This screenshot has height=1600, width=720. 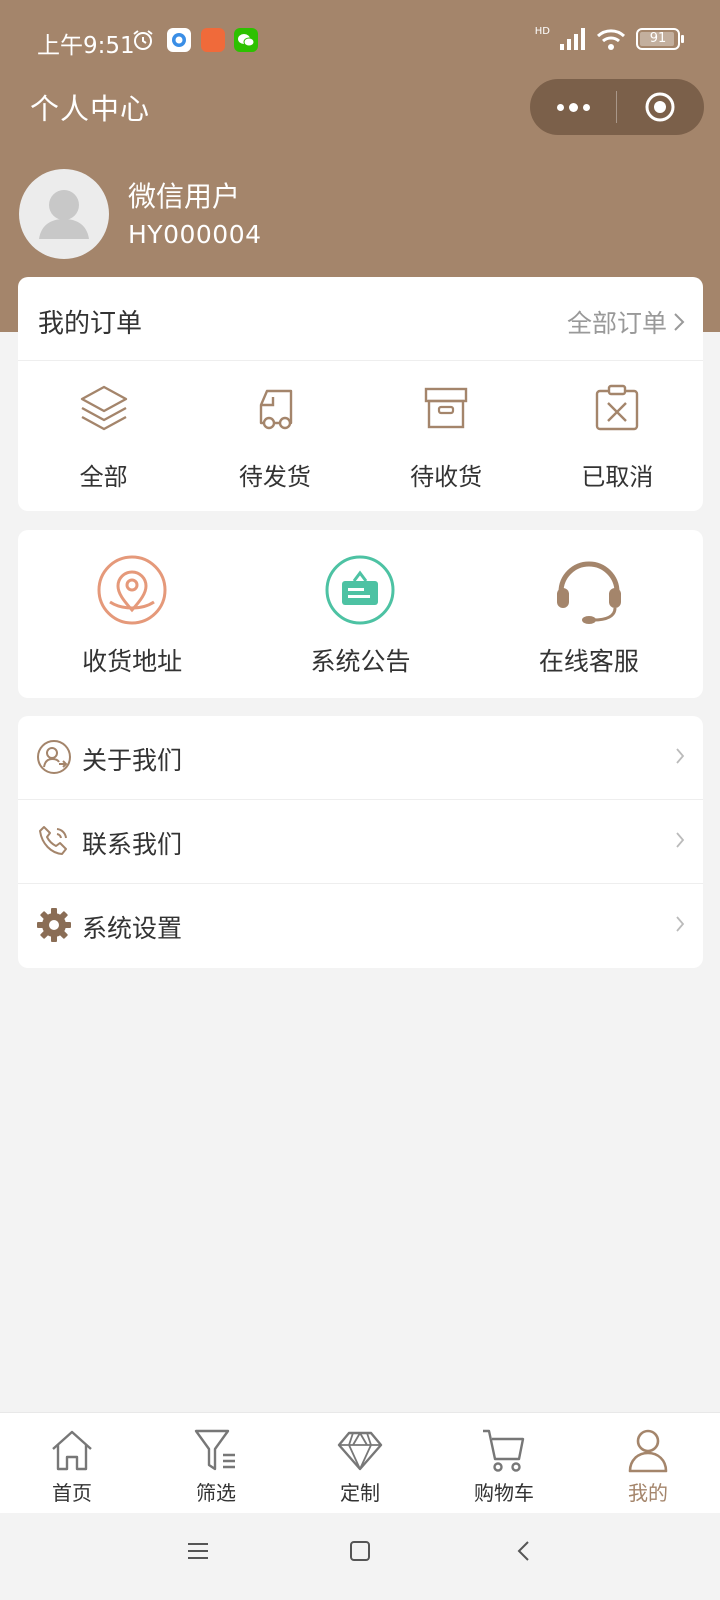 I want to click on tab-filter: 筛选, so click(x=216, y=1463).